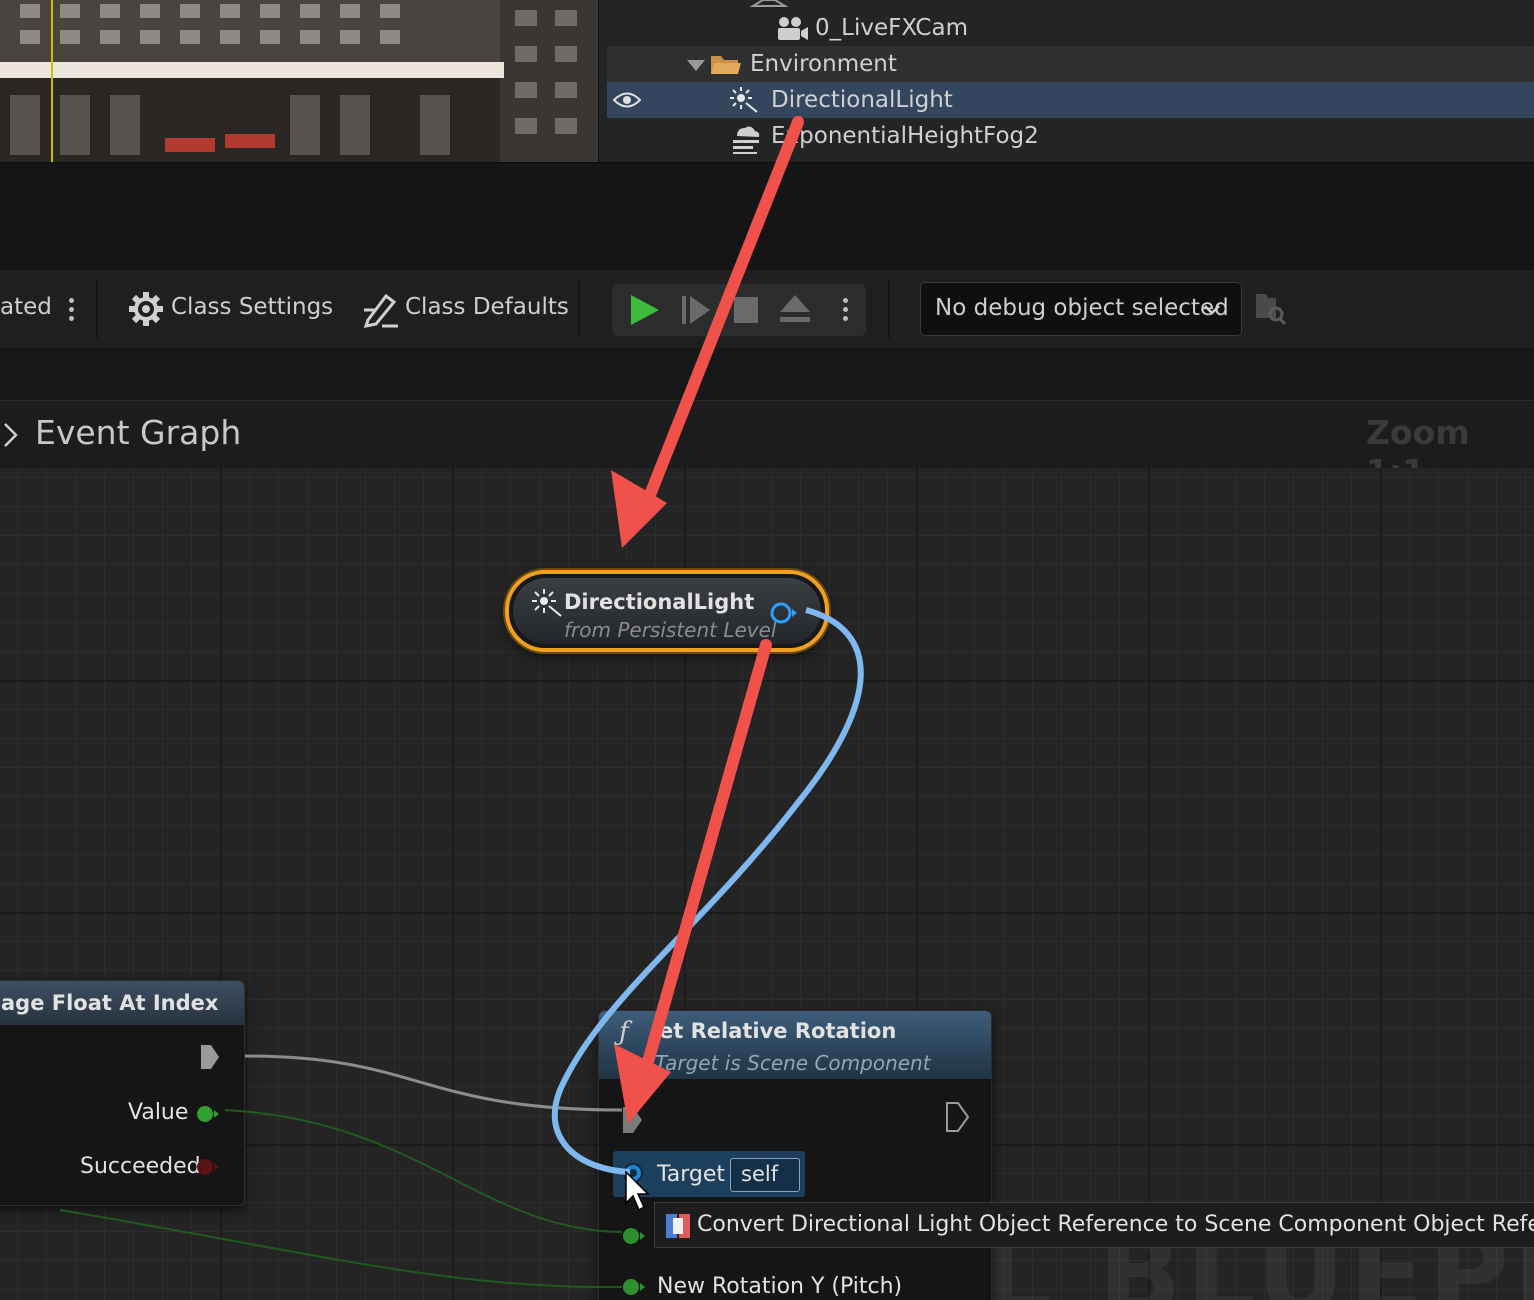  I want to click on rotation-y-pin-icon, so click(634, 1287).